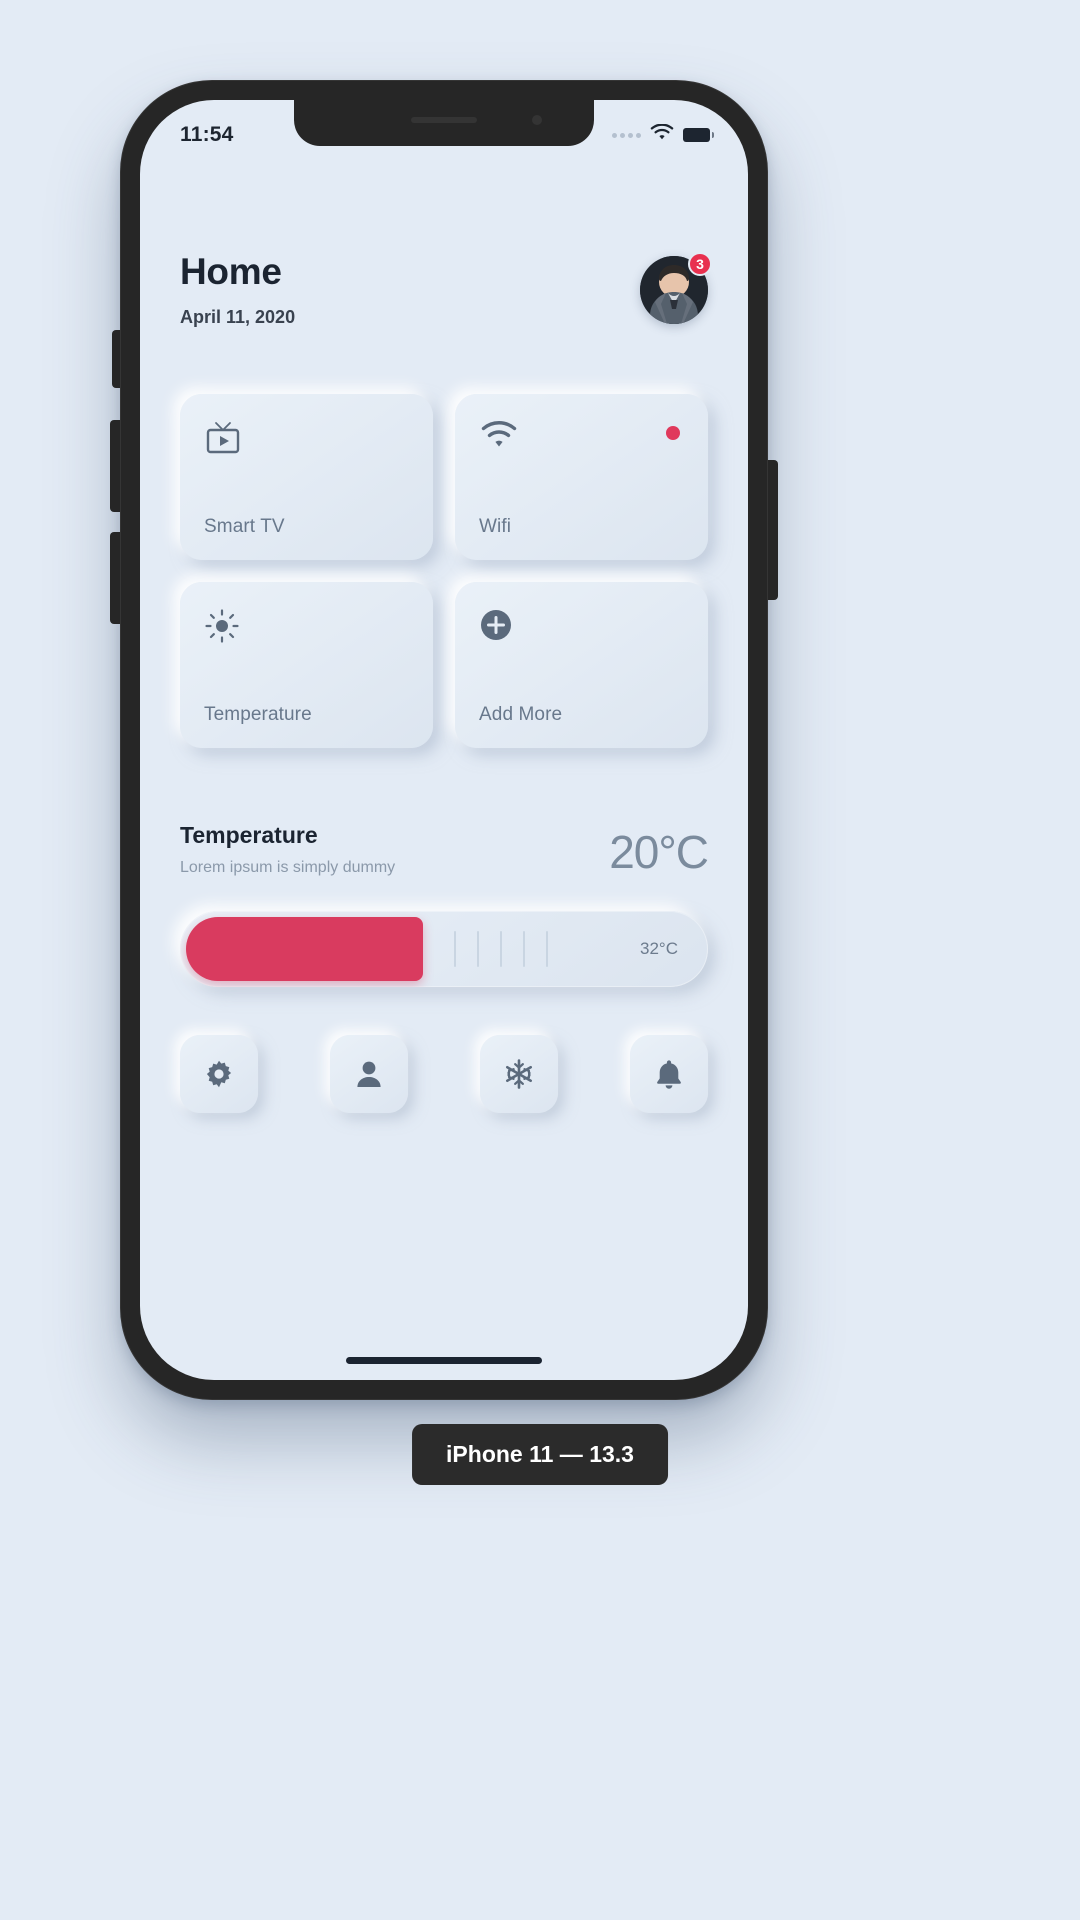 The image size is (1080, 1920). I want to click on tv-icon, so click(306, 438).